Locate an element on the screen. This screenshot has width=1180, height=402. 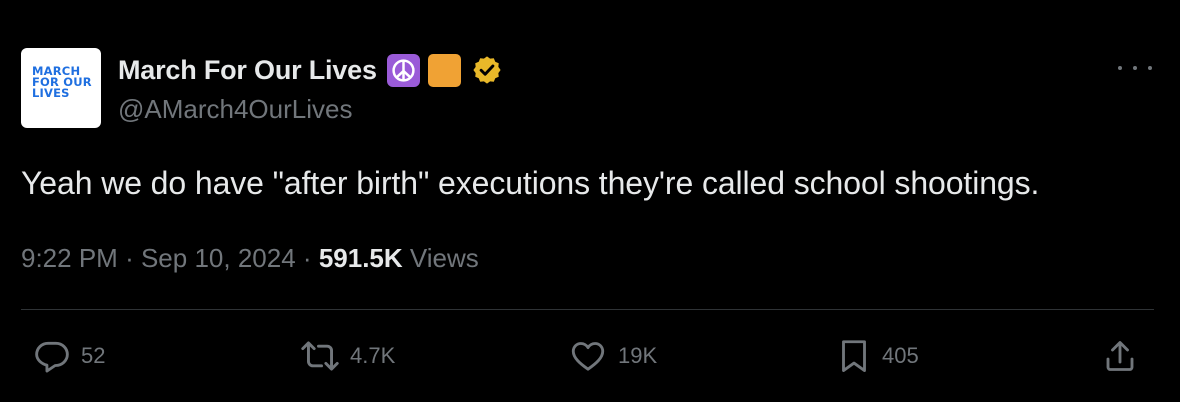
views-label: Views is located at coordinates (444, 258).